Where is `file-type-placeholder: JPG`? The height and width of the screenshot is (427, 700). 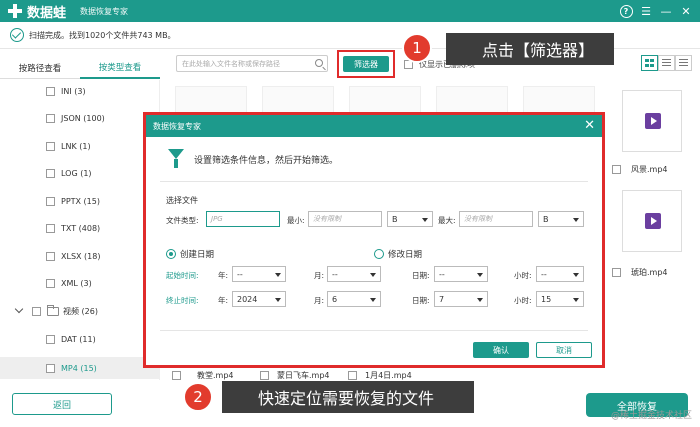
file-type-placeholder: JPG is located at coordinates (217, 219).